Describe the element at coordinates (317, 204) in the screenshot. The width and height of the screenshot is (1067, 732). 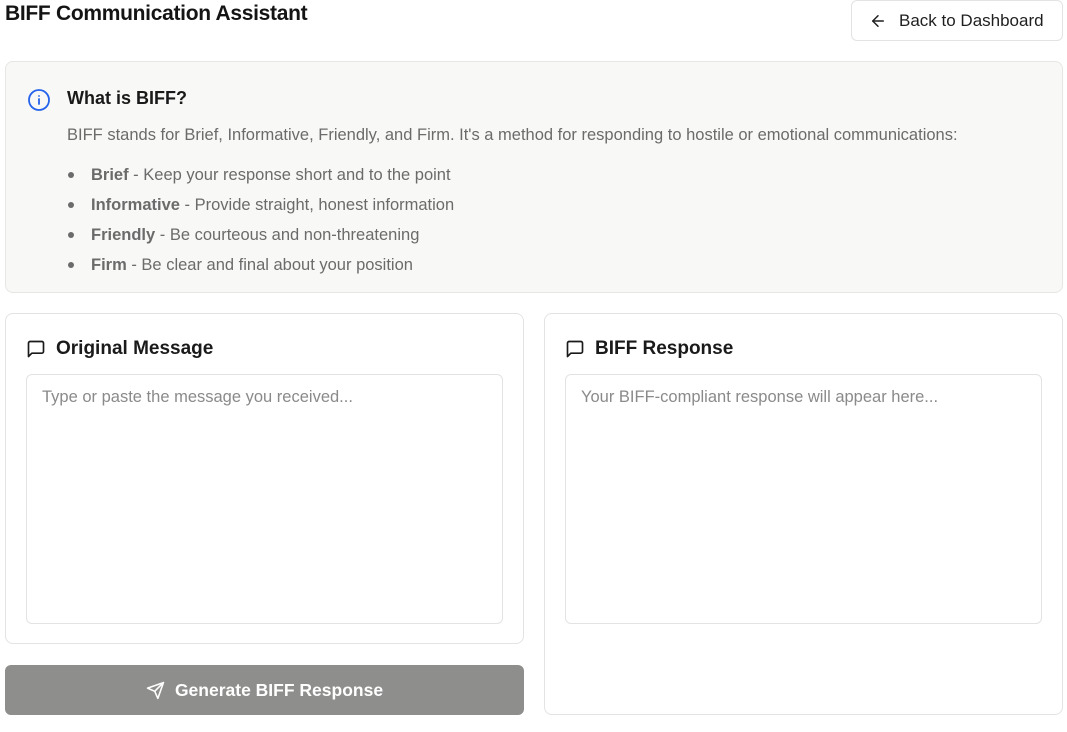
I see `principle-text: - Provide straight, honest information` at that location.